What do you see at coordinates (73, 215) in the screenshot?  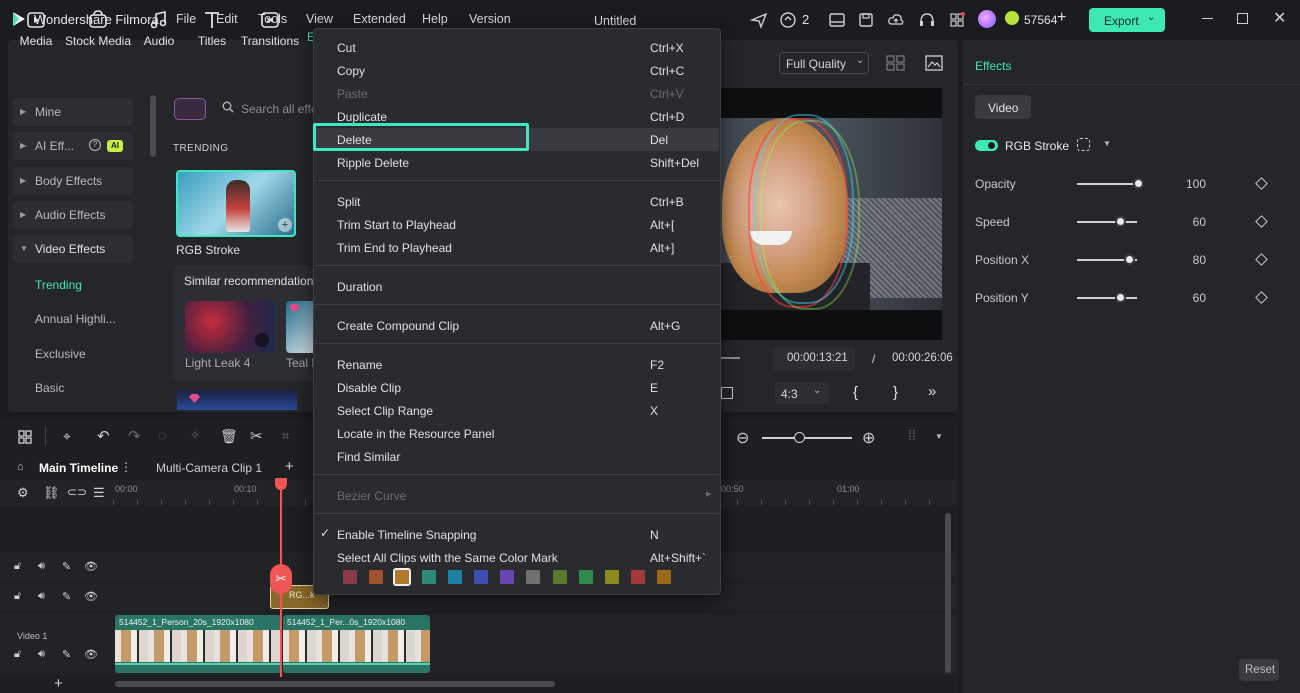 I see `category-audio-effects: ▶ Audio Effects` at bounding box center [73, 215].